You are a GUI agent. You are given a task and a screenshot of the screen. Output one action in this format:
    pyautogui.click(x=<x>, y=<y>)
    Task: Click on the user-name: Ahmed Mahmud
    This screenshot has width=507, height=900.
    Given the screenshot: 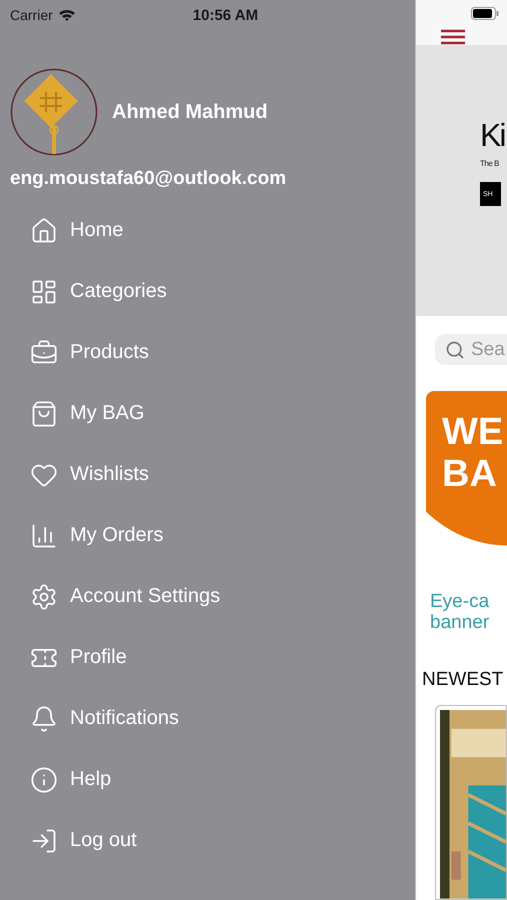 What is the action you would take?
    pyautogui.click(x=190, y=112)
    